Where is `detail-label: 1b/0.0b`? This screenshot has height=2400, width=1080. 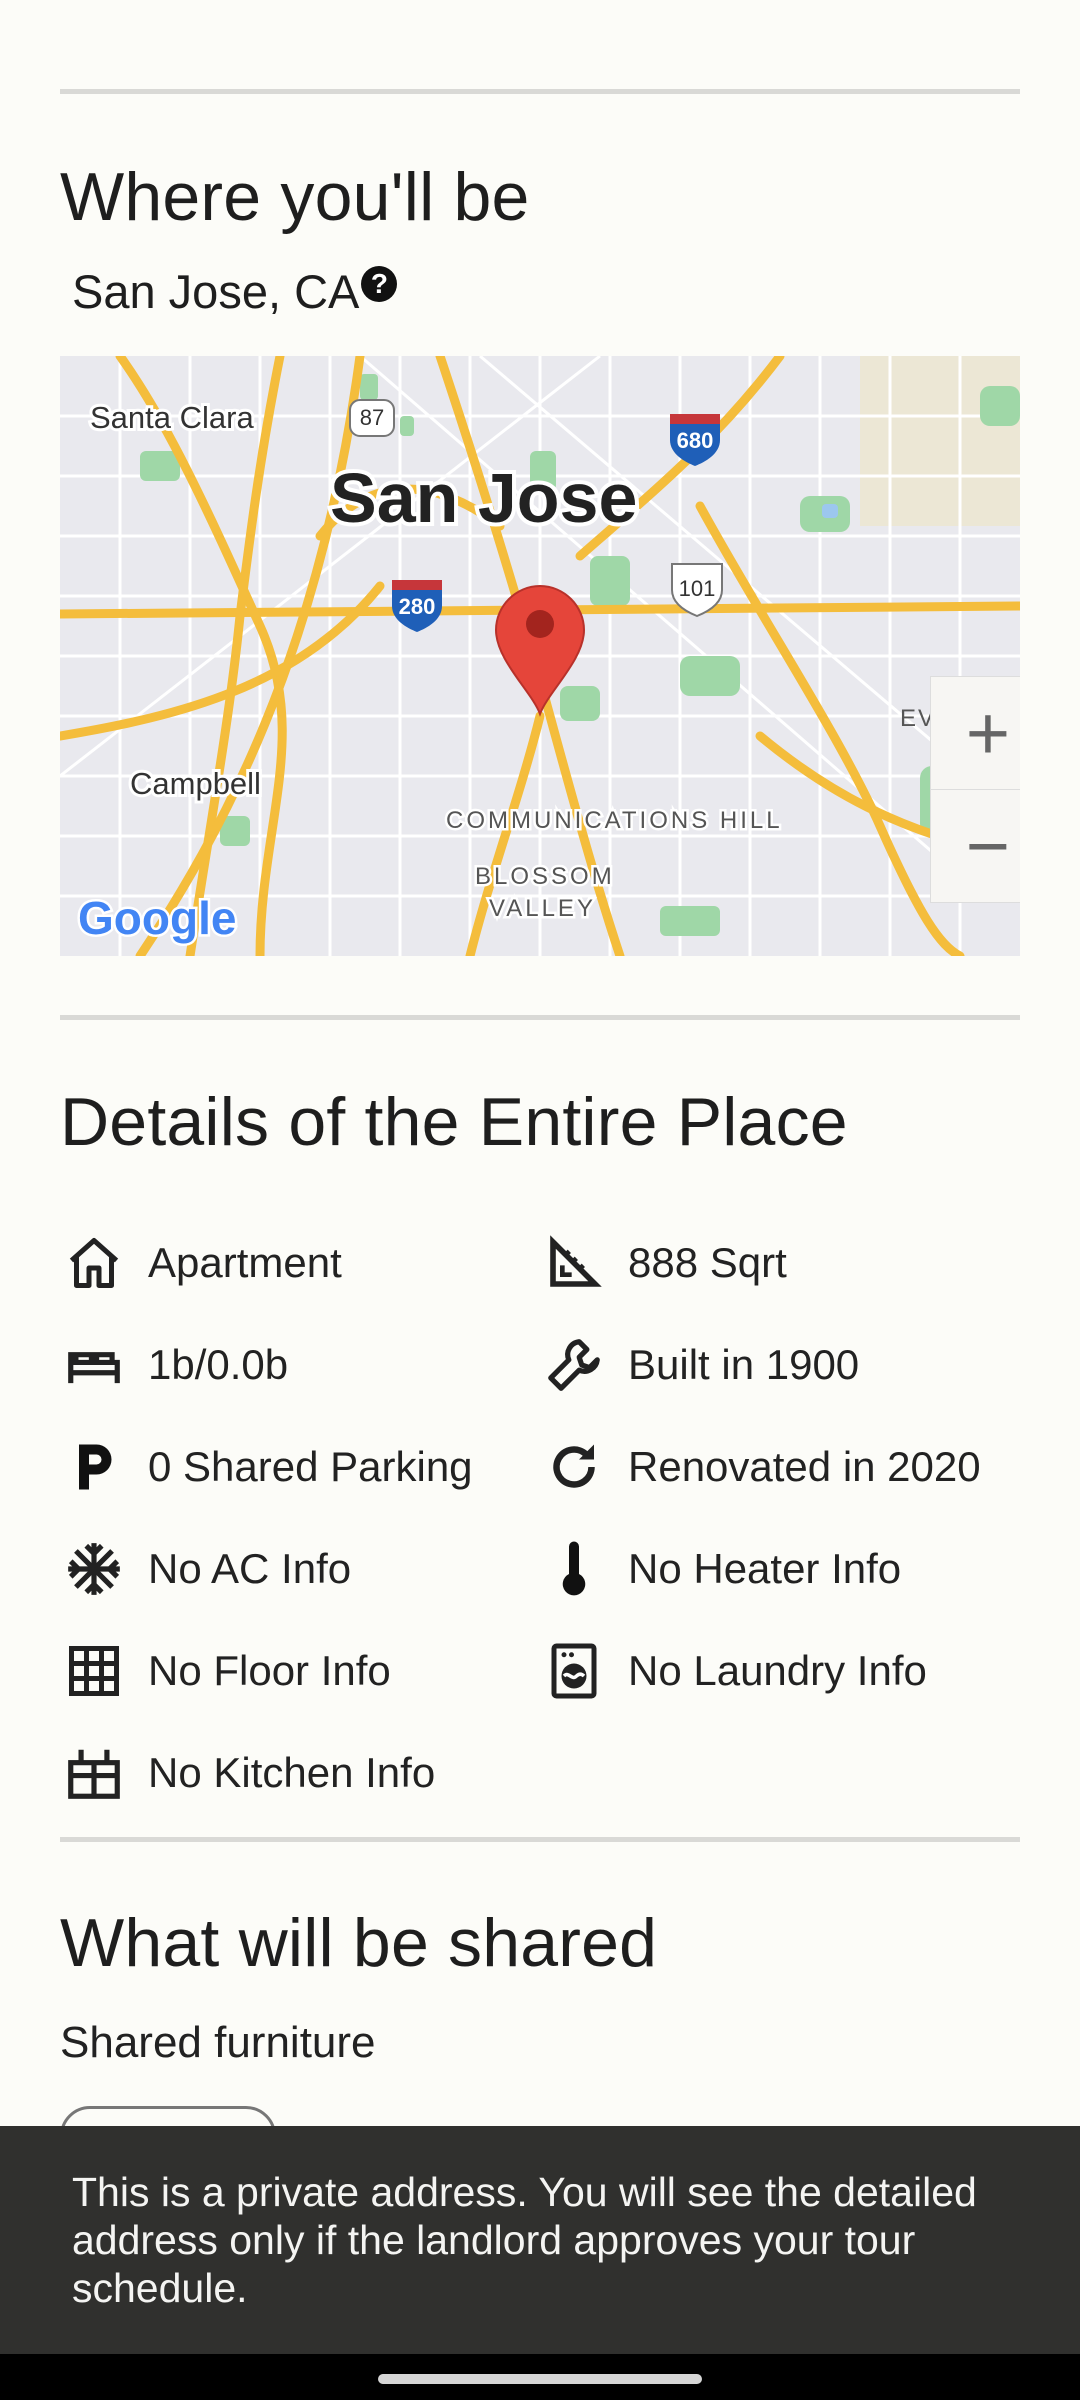 detail-label: 1b/0.0b is located at coordinates (218, 1364).